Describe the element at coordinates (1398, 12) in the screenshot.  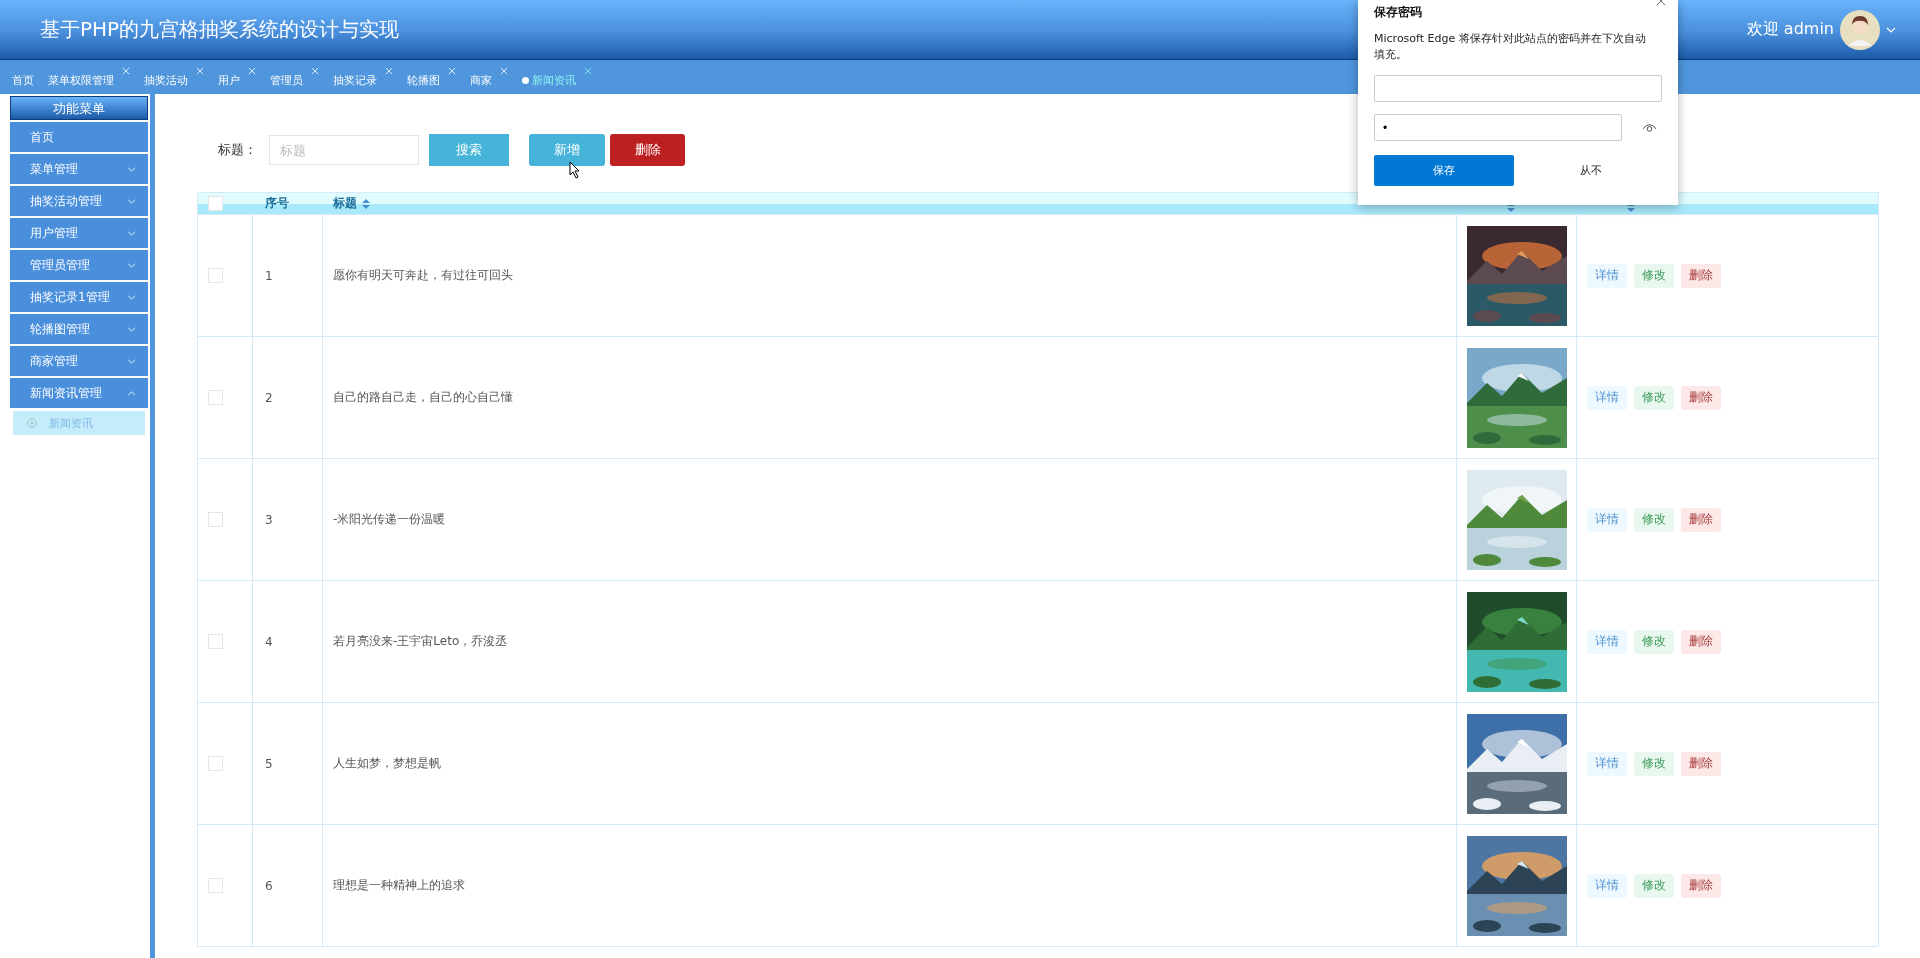
I see `dialog-title: 保存密码` at that location.